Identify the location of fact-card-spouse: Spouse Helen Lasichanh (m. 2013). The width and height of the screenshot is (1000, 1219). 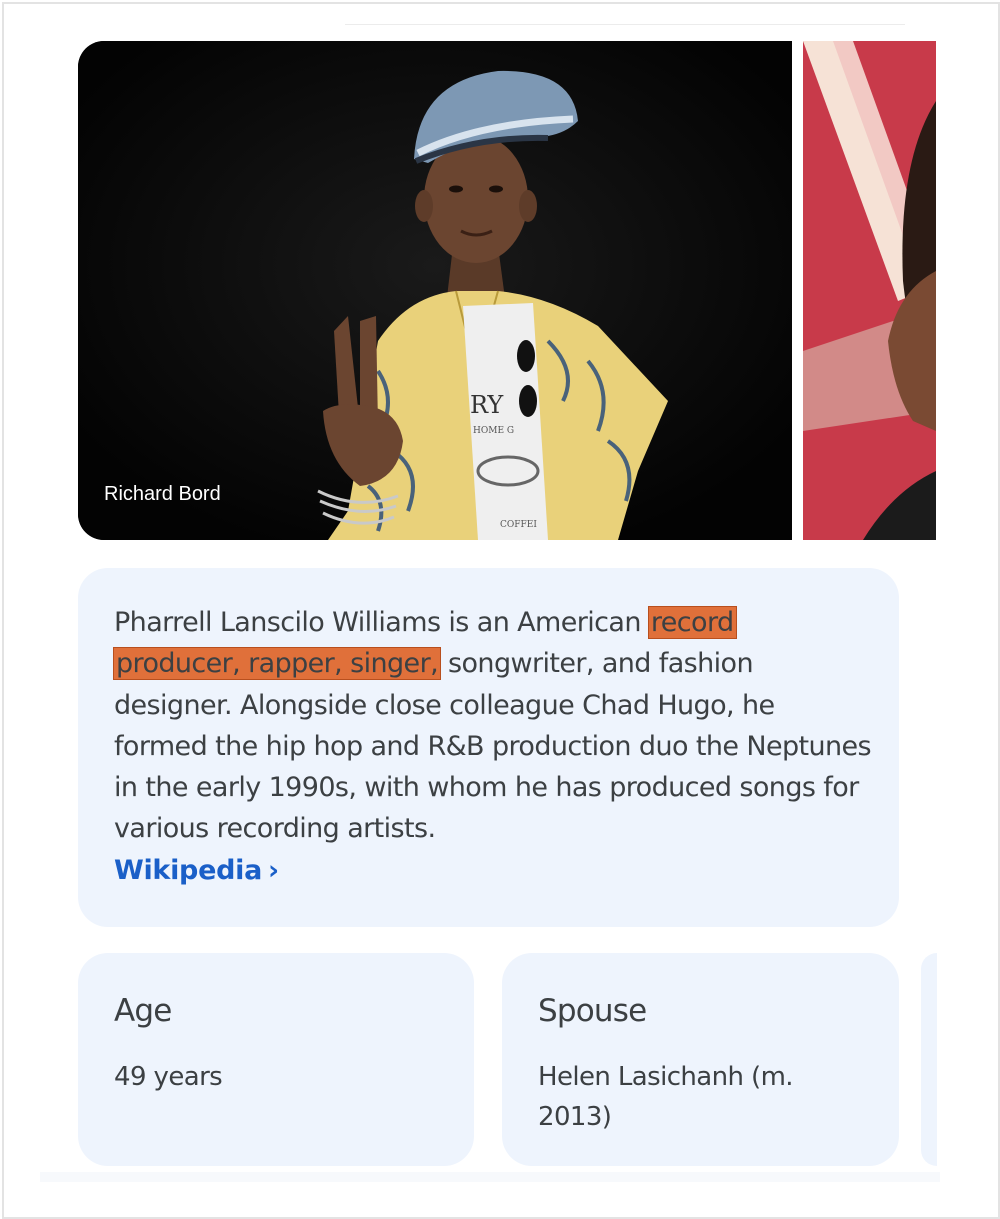
(700, 1059).